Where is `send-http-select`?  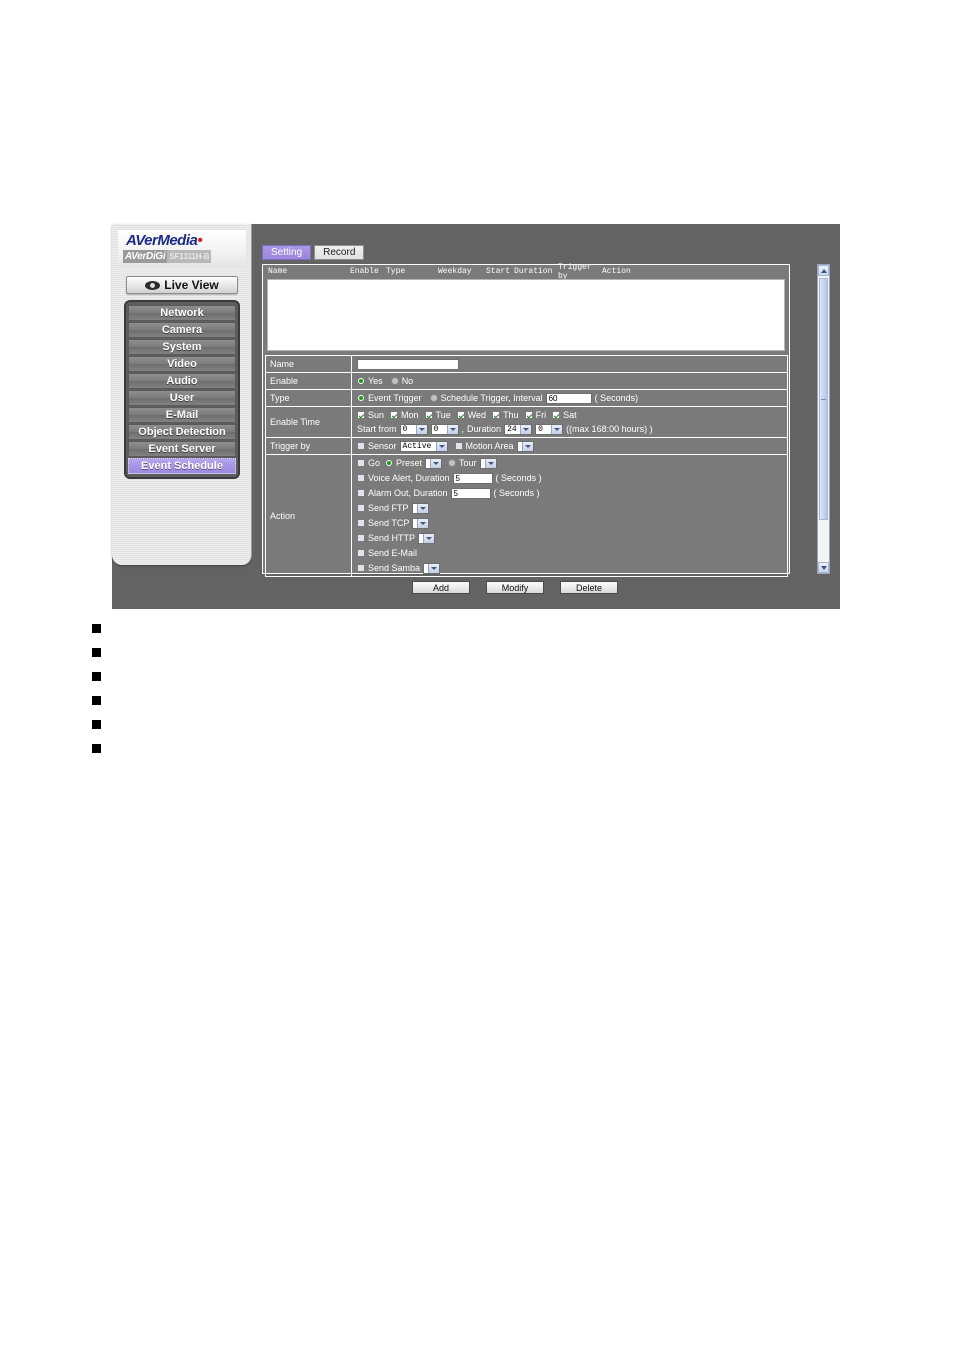
send-http-select is located at coordinates (427, 538).